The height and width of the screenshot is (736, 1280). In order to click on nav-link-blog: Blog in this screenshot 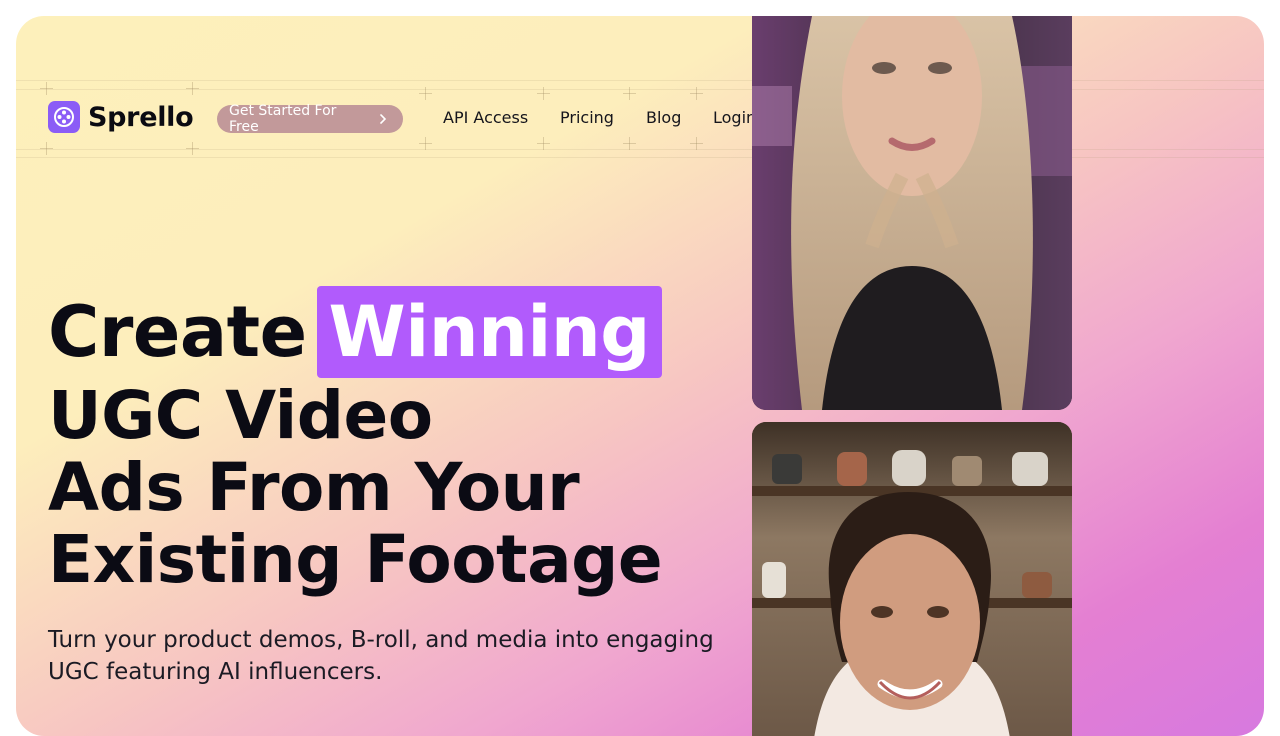, I will do `click(663, 117)`.